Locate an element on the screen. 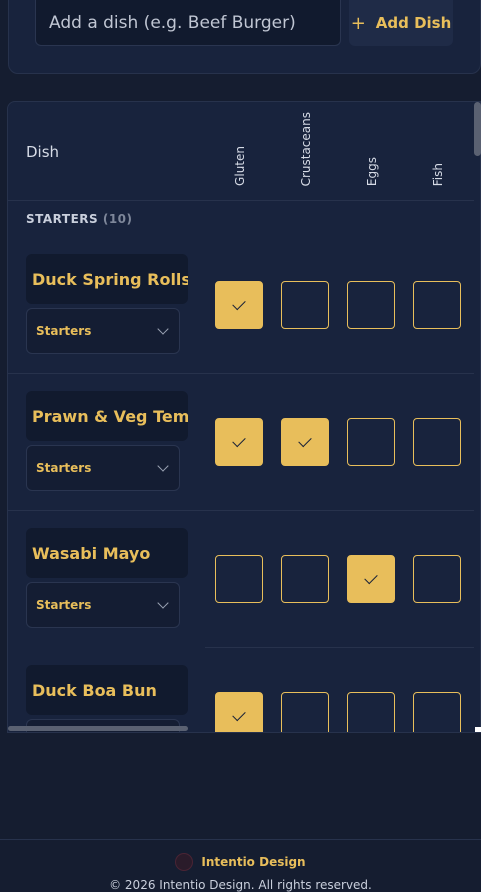  table-row: Duck Boa BunStarters is located at coordinates (241, 690).